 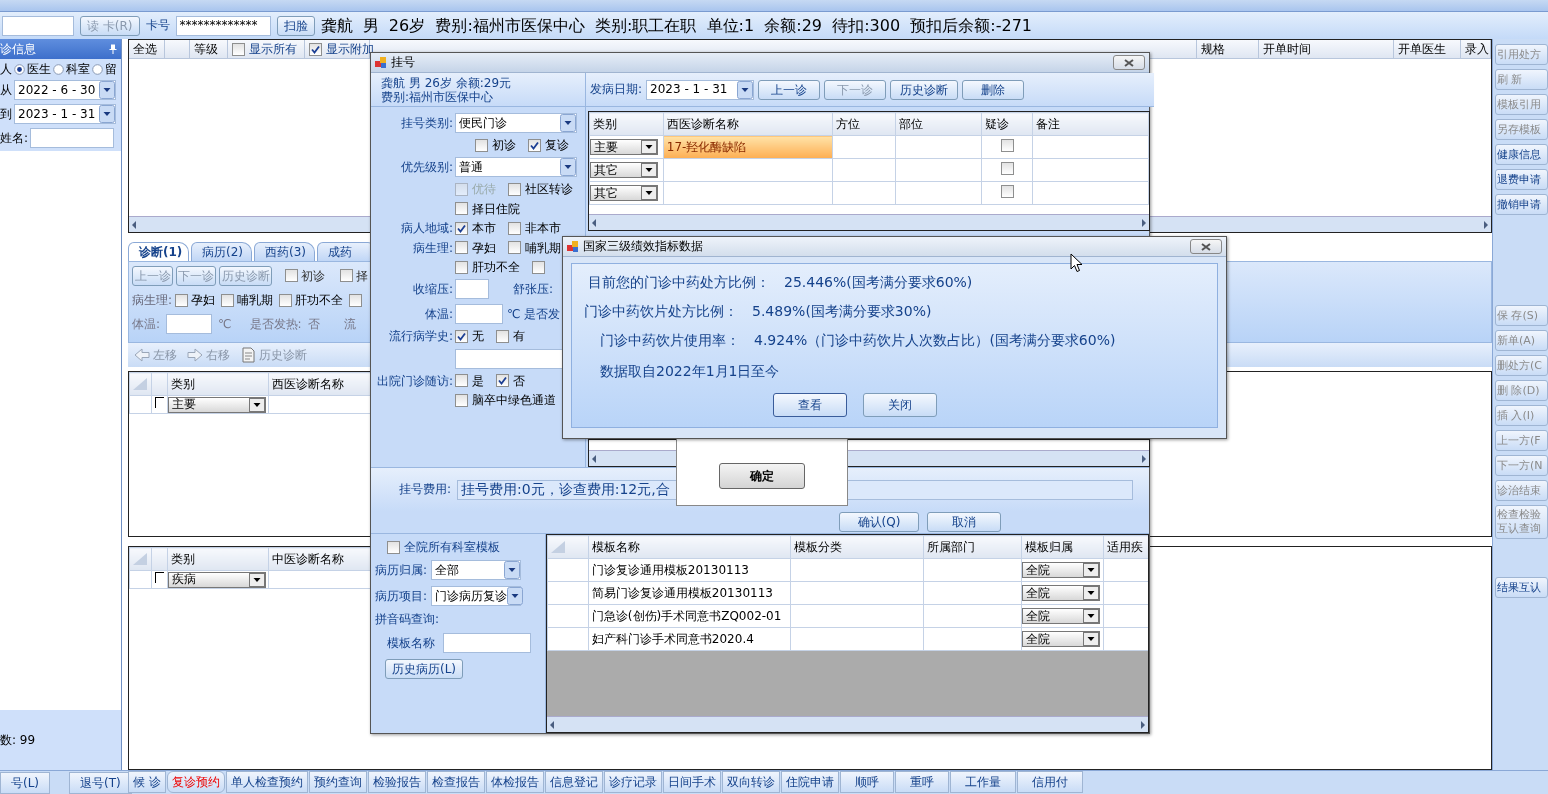 I want to click on panel-title: 诊信息, so click(x=18, y=49).